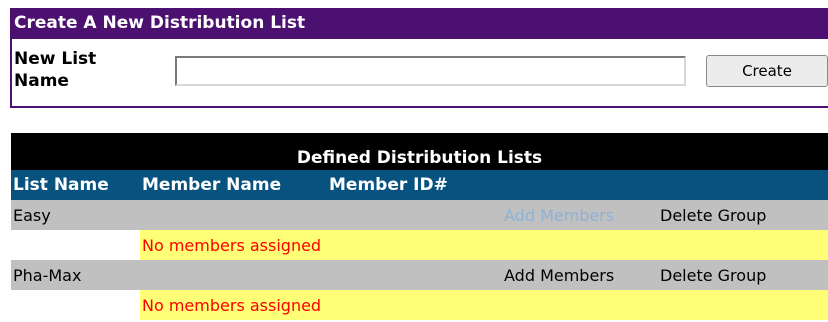 The width and height of the screenshot is (828, 322). Describe the element at coordinates (55, 70) in the screenshot. I see `new-list-name-label: New List Name` at that location.